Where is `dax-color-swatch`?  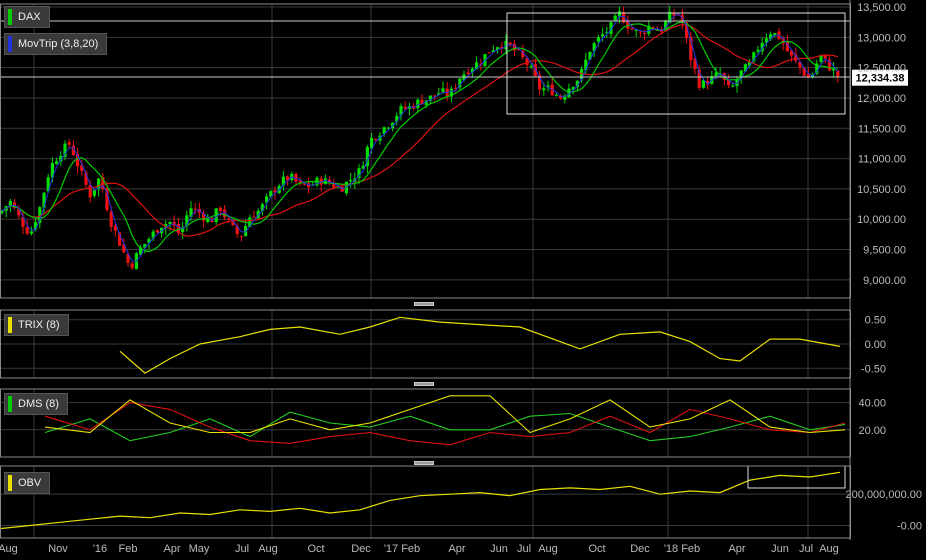 dax-color-swatch is located at coordinates (10, 17).